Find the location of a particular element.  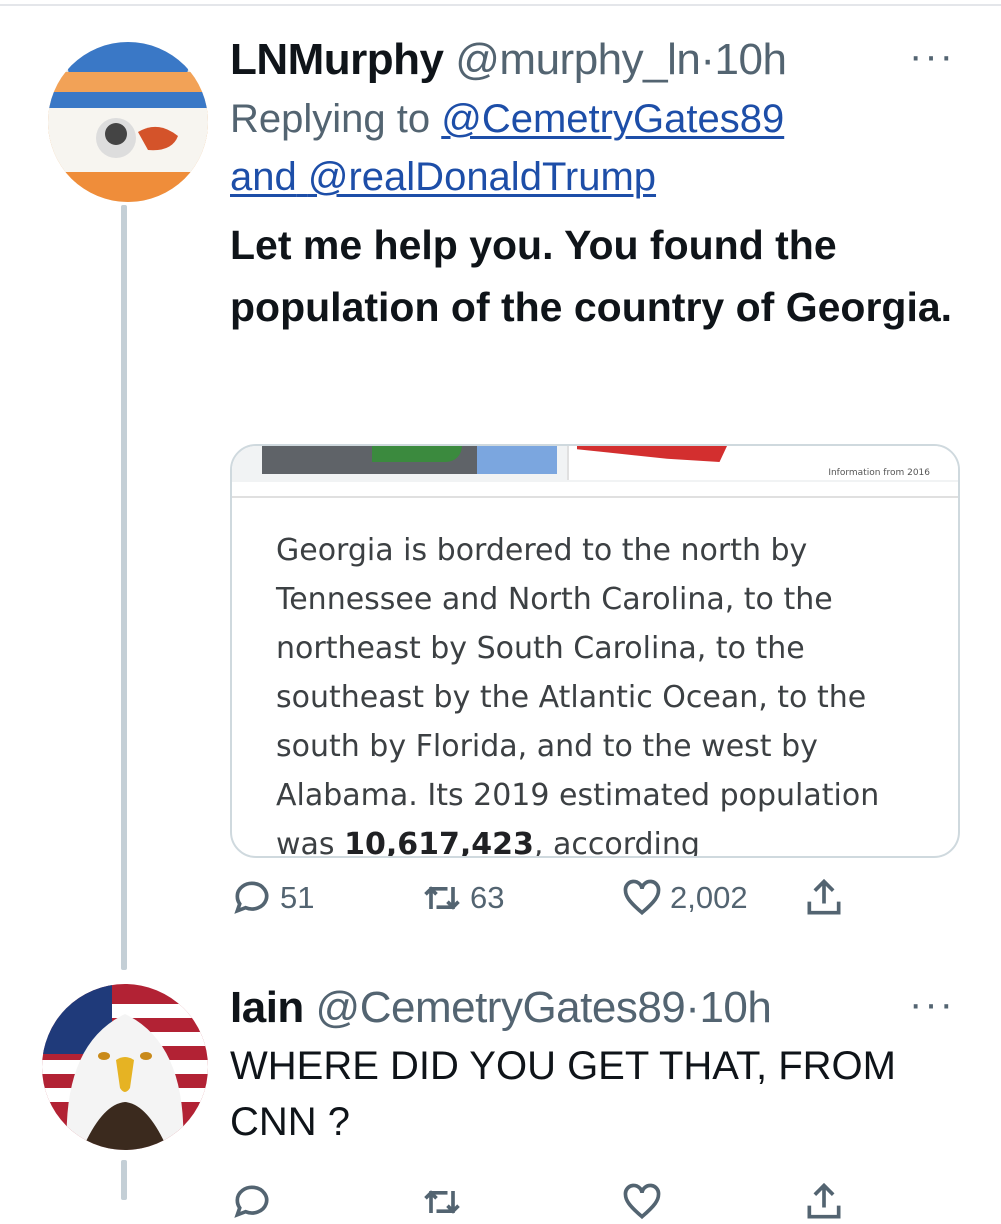

reply-count: 51 is located at coordinates (297, 897).